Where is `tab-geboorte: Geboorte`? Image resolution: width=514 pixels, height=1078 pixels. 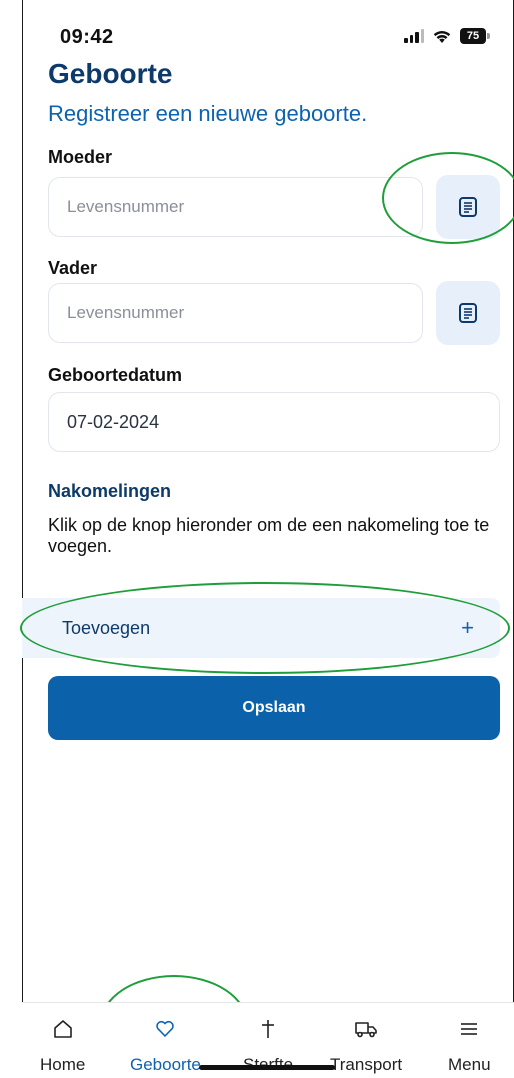
tab-geboorte: Geboorte is located at coordinates (165, 1046).